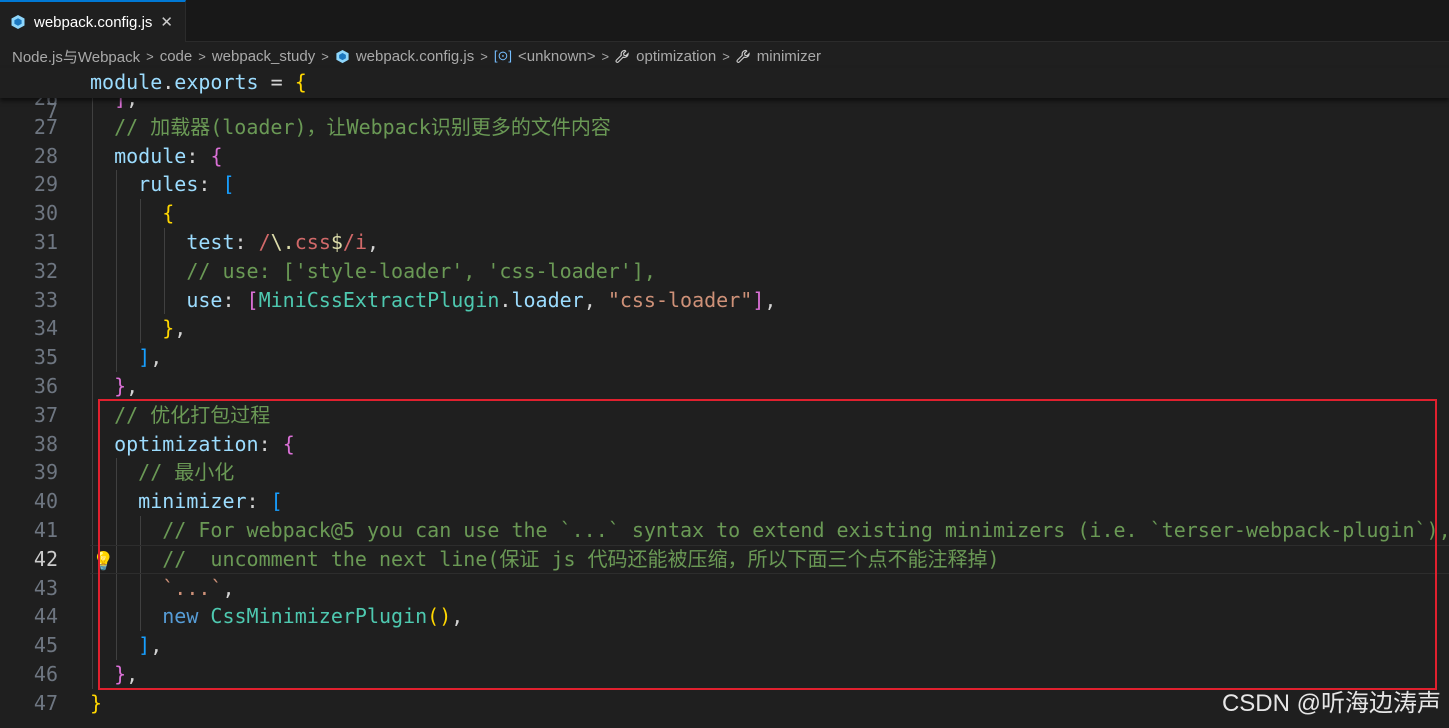 The height and width of the screenshot is (728, 1449). I want to click on code-line: 28 module: {, so click(724, 156).